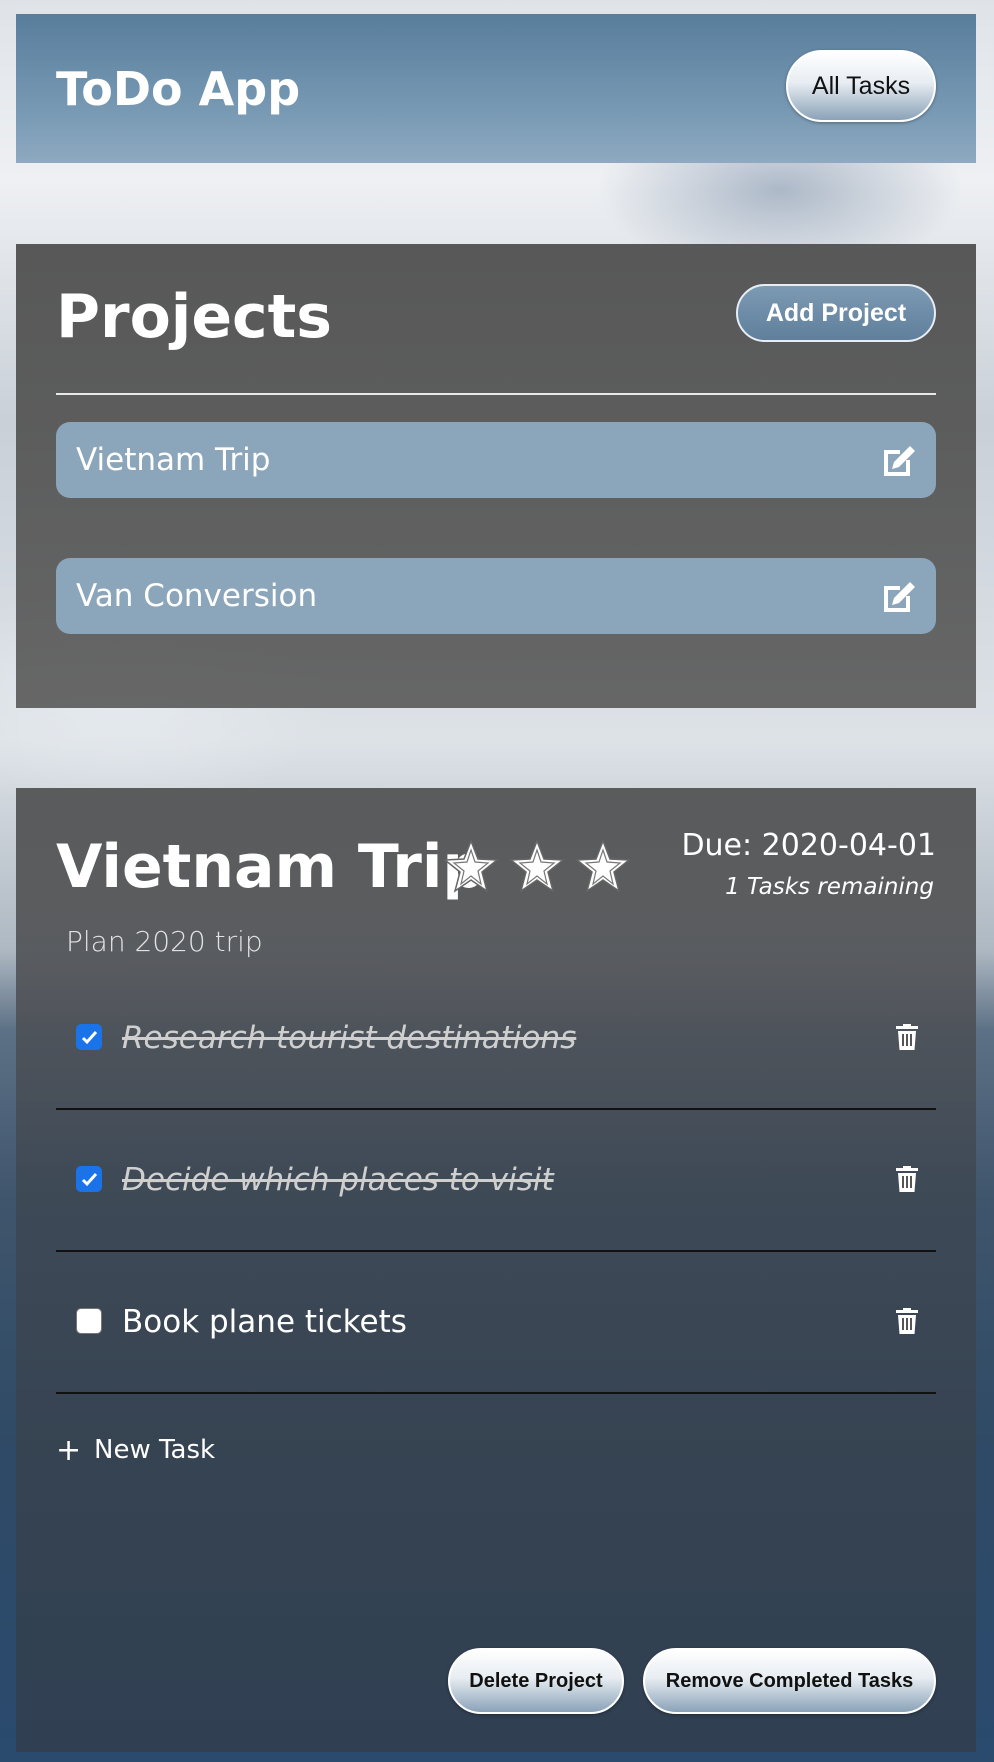 The image size is (994, 1762). Describe the element at coordinates (496, 394) in the screenshot. I see `projects-divider` at that location.